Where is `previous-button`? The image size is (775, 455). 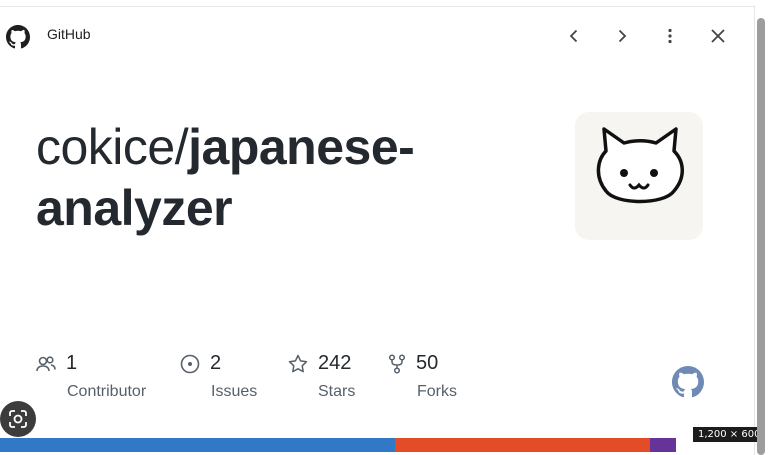 previous-button is located at coordinates (574, 36).